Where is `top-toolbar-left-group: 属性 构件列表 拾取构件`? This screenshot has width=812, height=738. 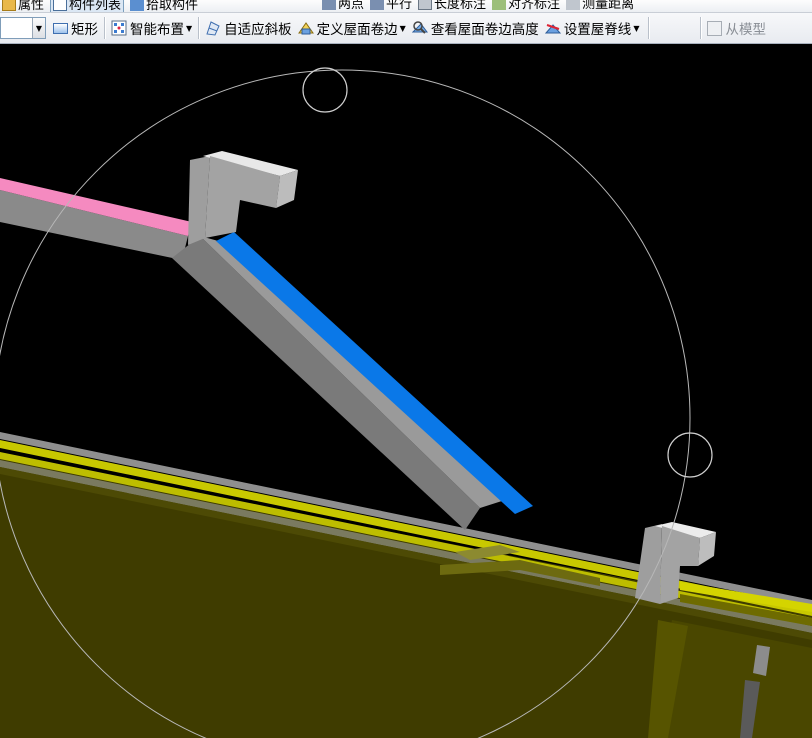 top-toolbar-left-group: 属性 构件列表 拾取构件 is located at coordinates (103, 6).